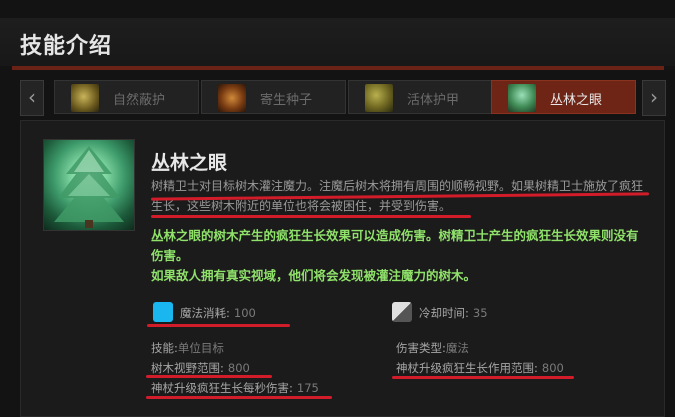 Image resolution: width=675 pixels, height=417 pixels. What do you see at coordinates (467, 368) in the screenshot?
I see `overgrowth-range-label: 神杖升级疯狂生长作用范围:` at bounding box center [467, 368].